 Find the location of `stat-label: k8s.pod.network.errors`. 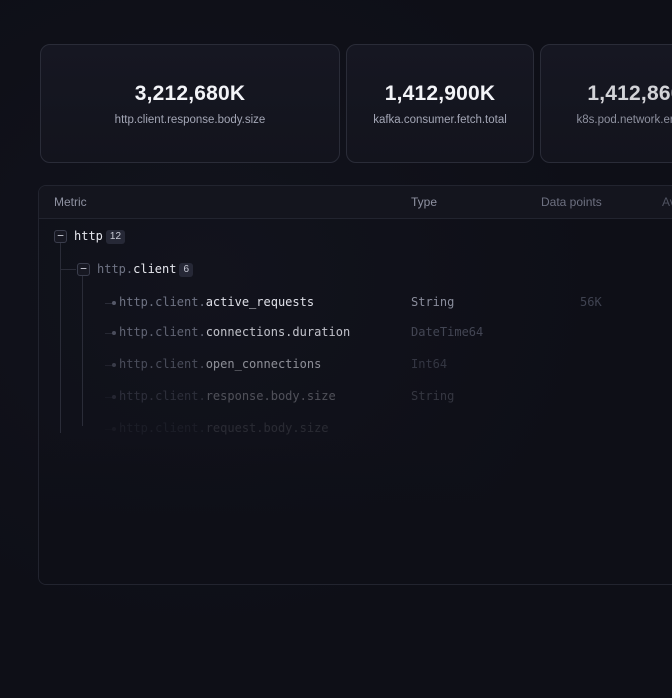

stat-label: k8s.pod.network.errors is located at coordinates (624, 119).